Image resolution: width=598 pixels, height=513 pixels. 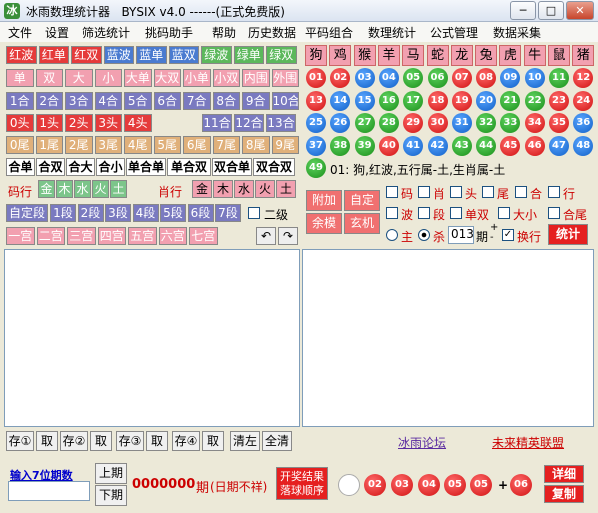 I want to click on number-ball: 30, so click(x=437, y=123).